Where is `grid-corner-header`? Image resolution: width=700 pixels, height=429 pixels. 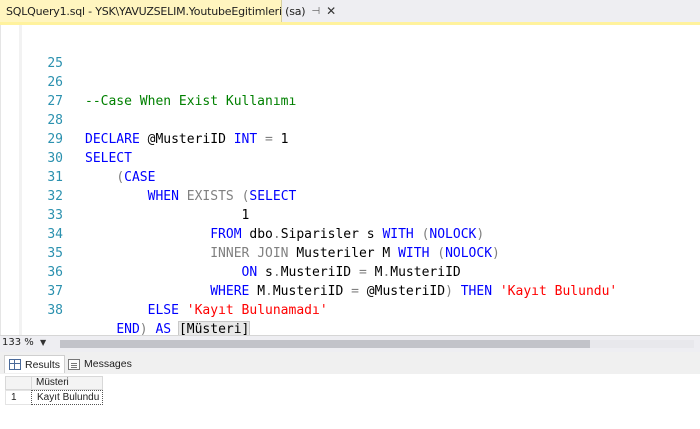
grid-corner-header is located at coordinates (18, 383).